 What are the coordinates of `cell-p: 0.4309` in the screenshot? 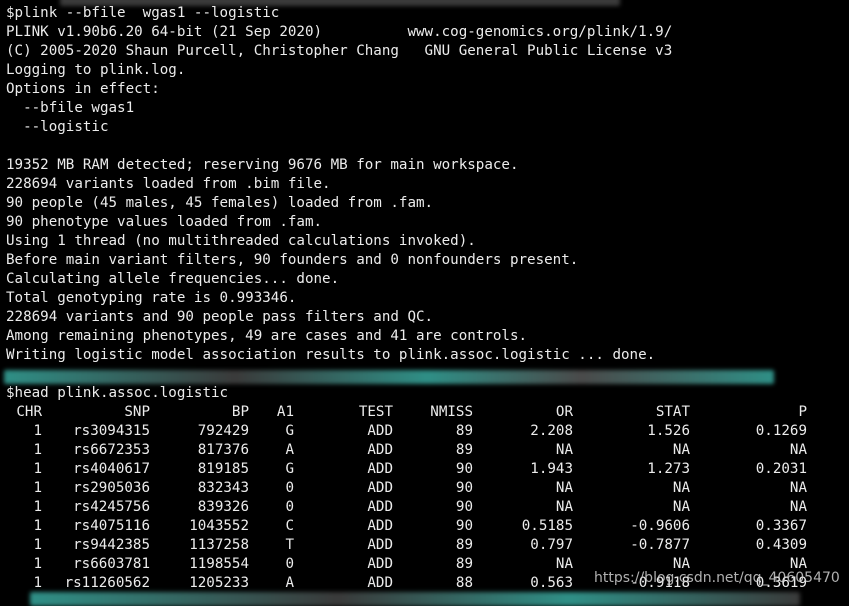 It's located at (781, 545).